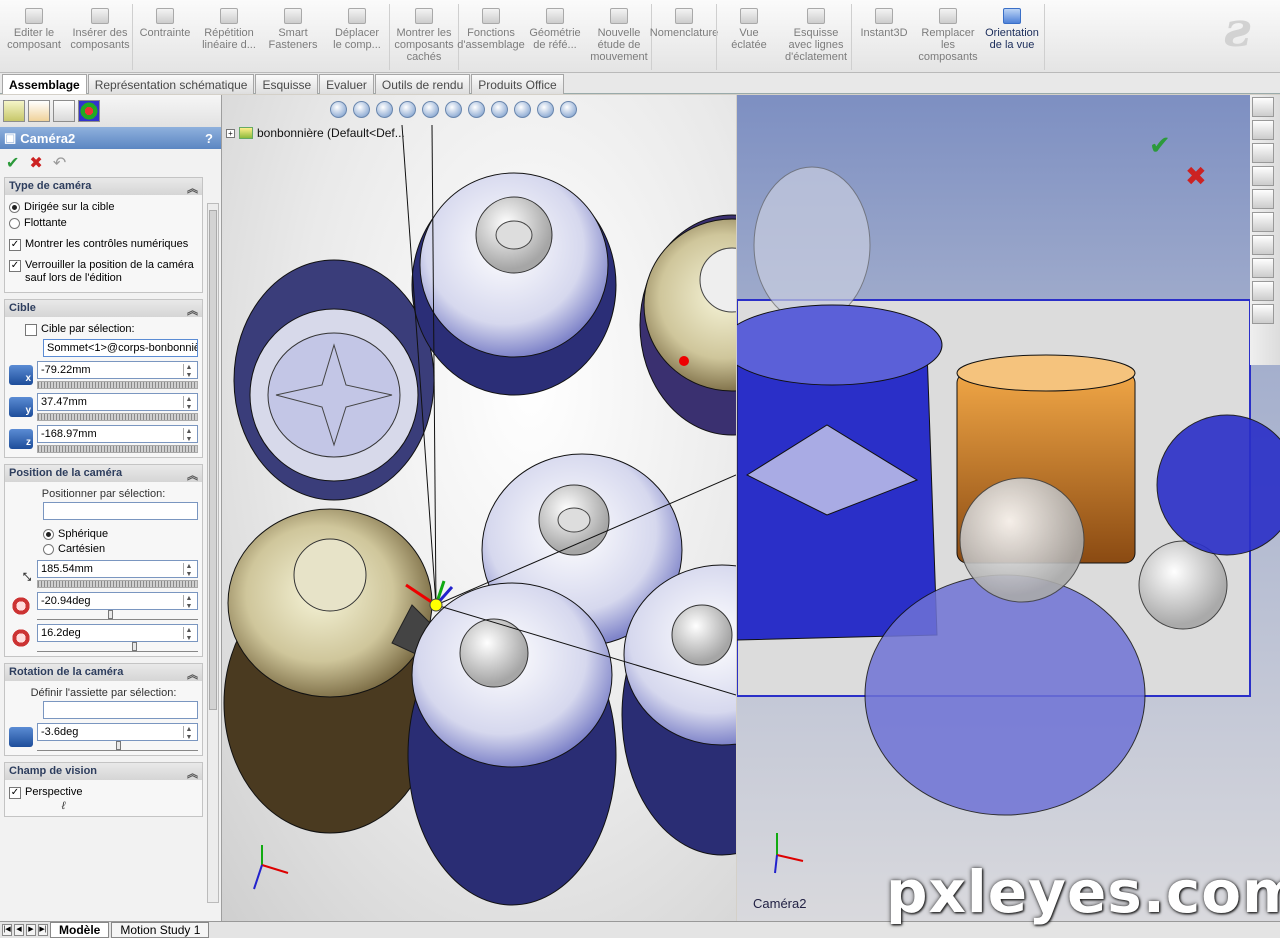 The image size is (1280, 938). I want to click on property-manager-icon, so click(39, 111).